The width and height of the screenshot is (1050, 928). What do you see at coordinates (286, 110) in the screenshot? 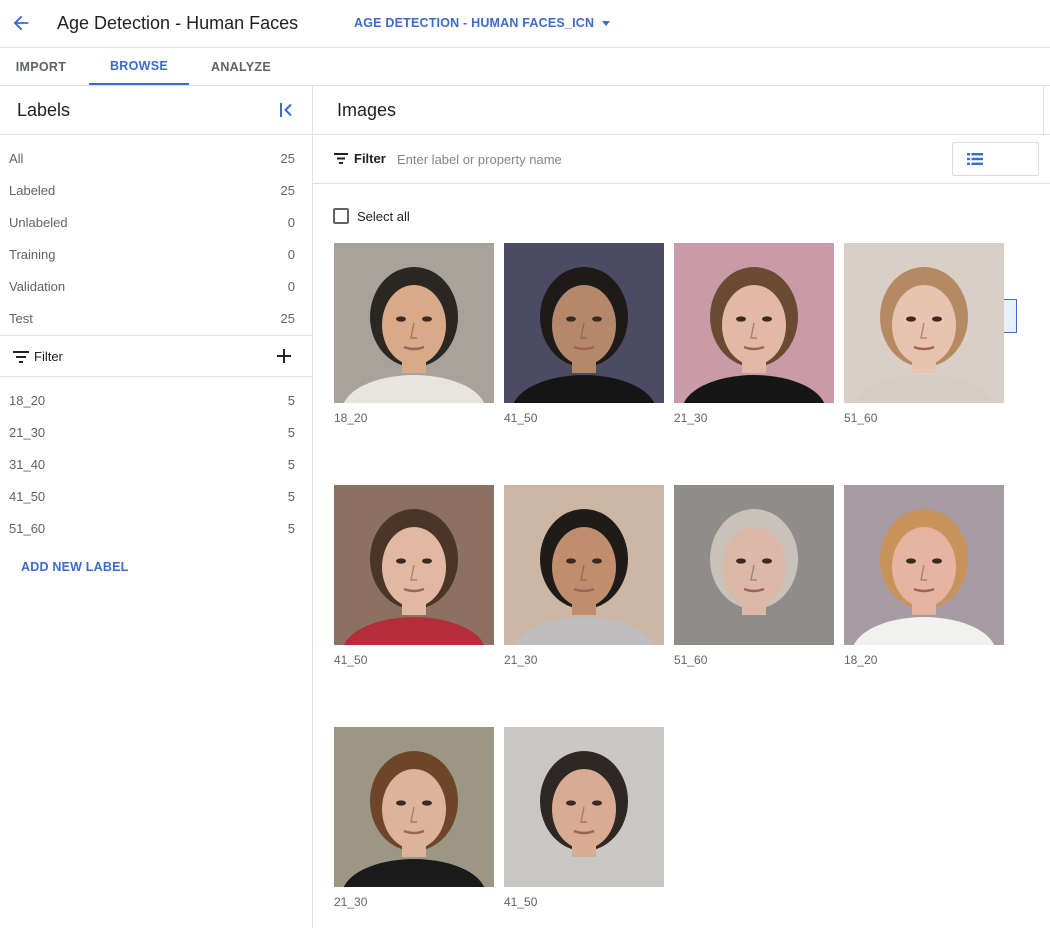
I see `collapse-panel-icon` at bounding box center [286, 110].